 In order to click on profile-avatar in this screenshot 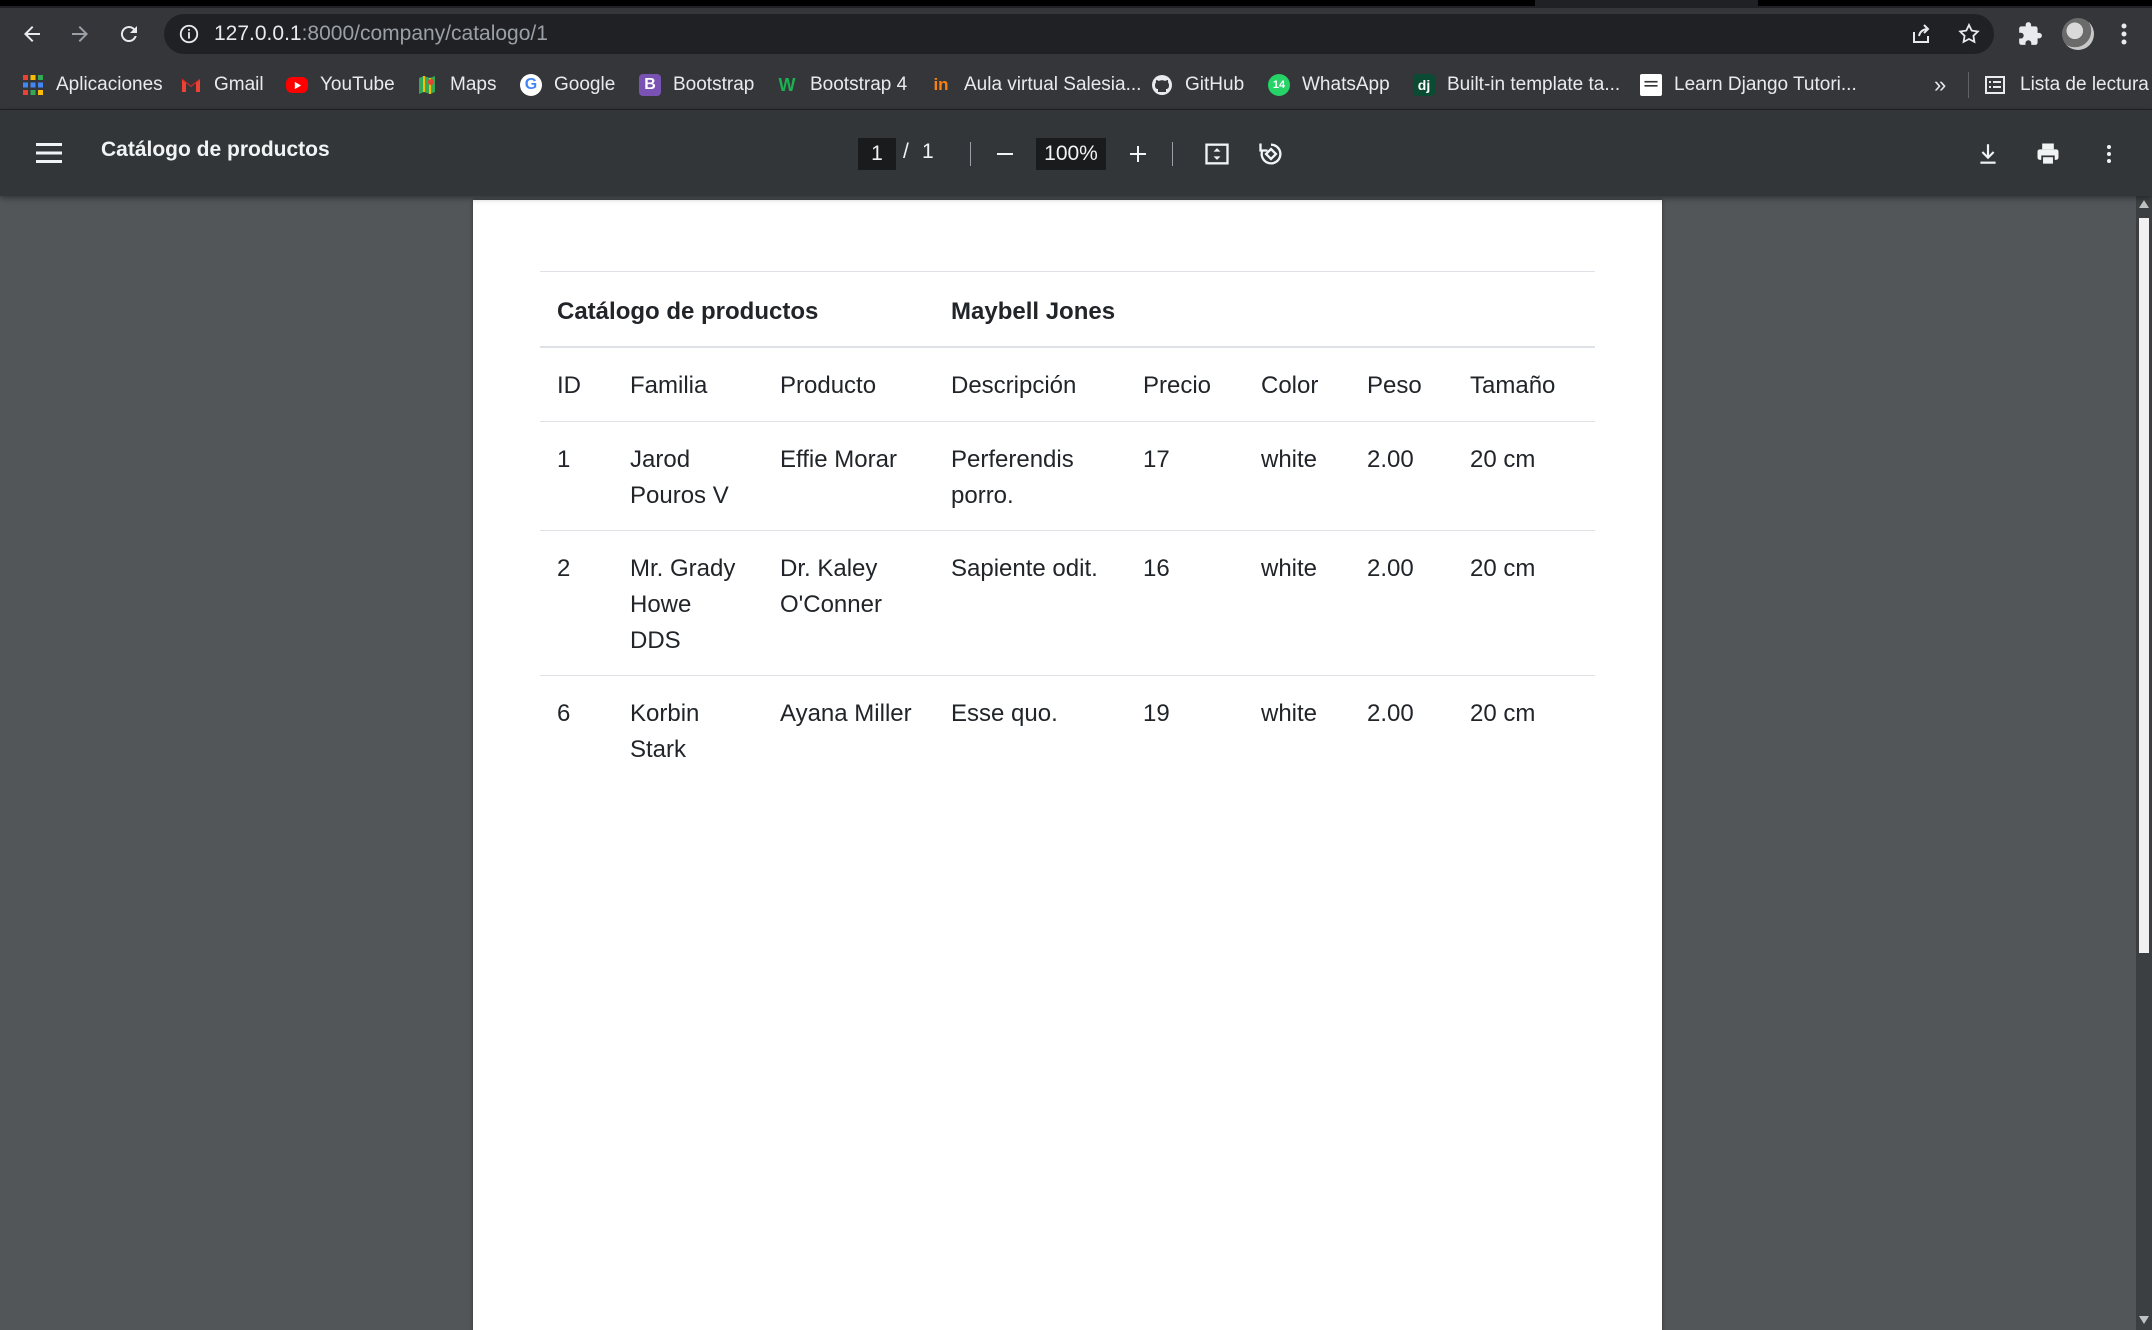, I will do `click(2078, 34)`.